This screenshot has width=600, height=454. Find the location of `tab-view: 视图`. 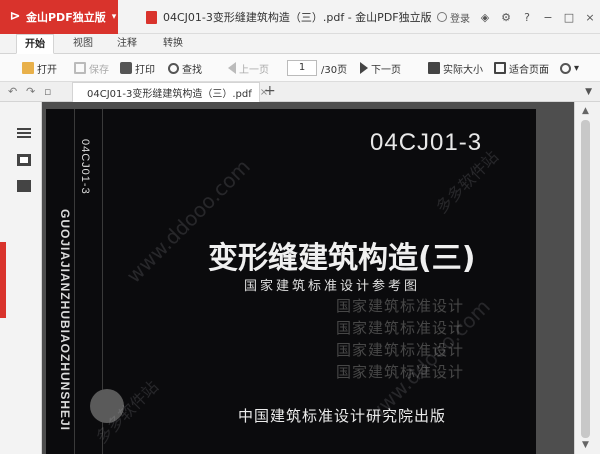

tab-view: 视图 is located at coordinates (83, 44).